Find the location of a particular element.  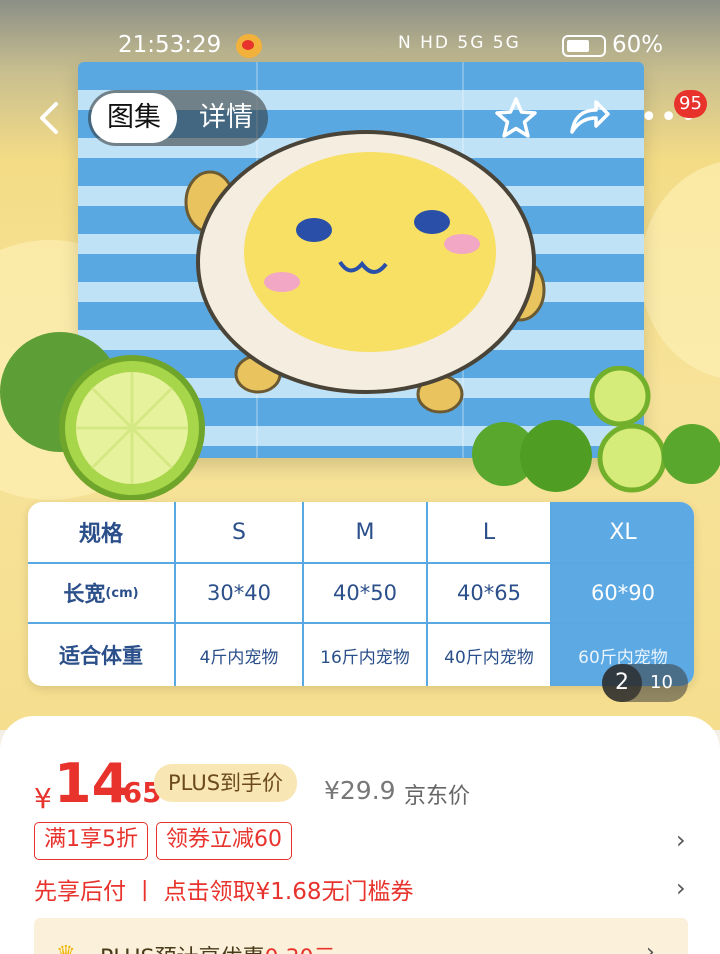

total-pages: 10 is located at coordinates (661, 682).